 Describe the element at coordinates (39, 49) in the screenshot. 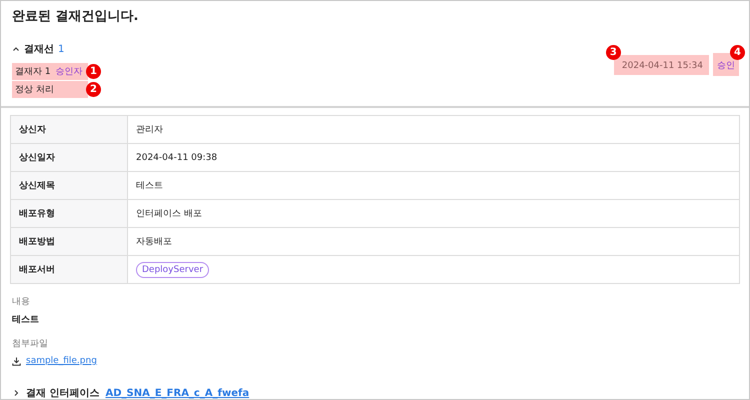

I see `section-title: 결재선` at that location.